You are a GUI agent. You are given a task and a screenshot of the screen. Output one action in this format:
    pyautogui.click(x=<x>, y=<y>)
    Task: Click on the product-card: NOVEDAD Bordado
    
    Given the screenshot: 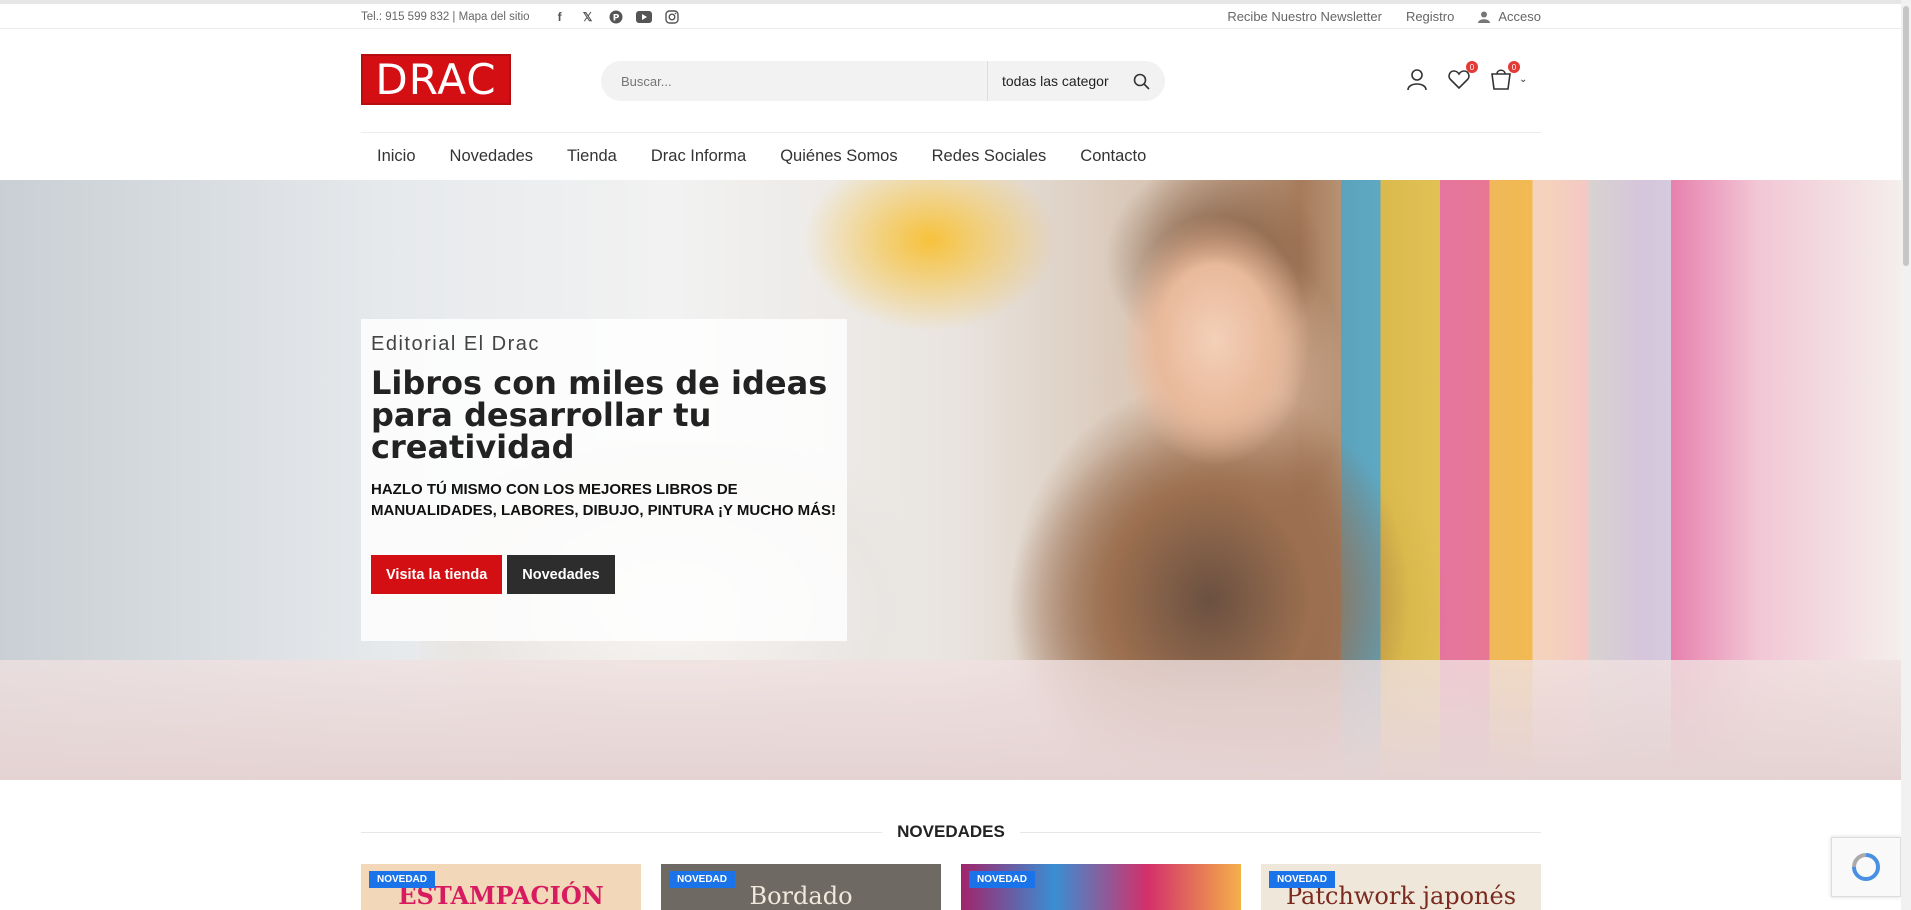 What is the action you would take?
    pyautogui.click(x=801, y=887)
    